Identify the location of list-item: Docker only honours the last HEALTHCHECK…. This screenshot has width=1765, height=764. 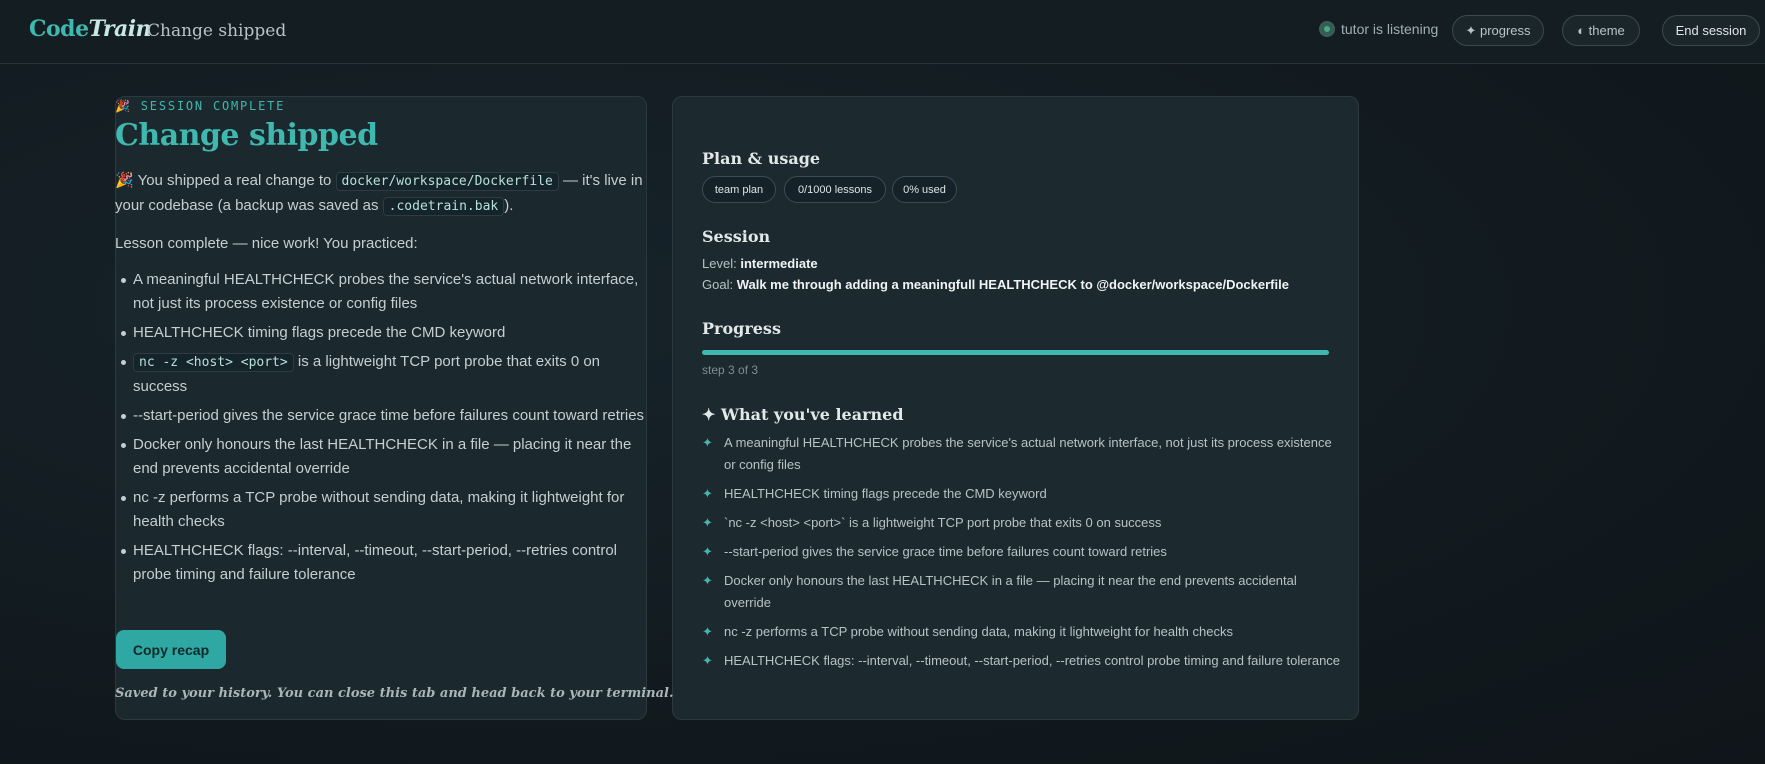
(382, 457).